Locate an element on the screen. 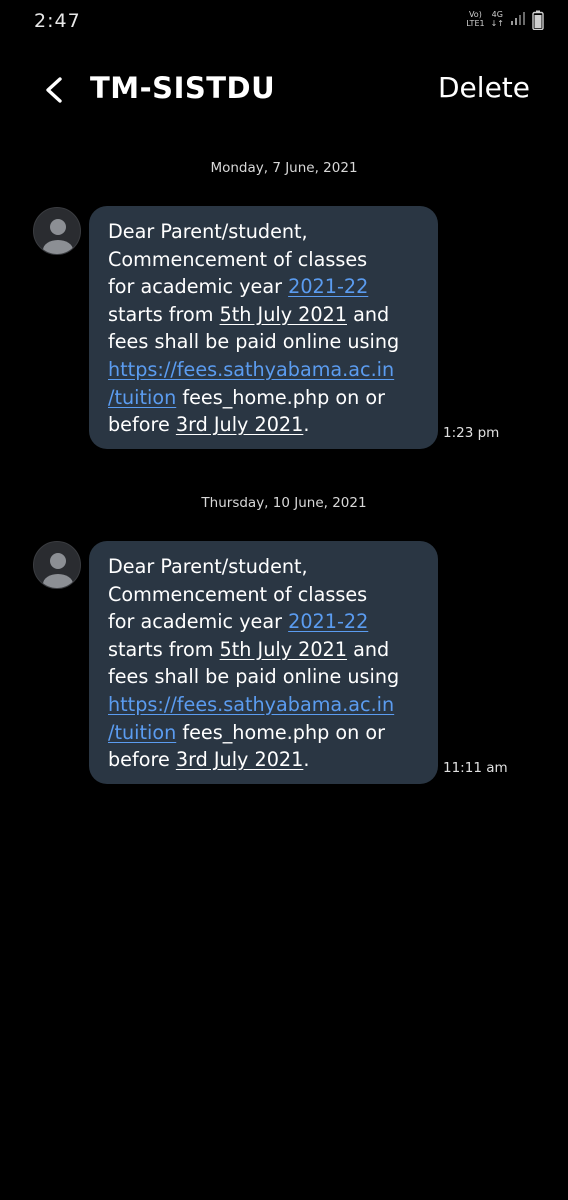 This screenshot has height=1200, width=568. message-timestamp: 11:11 am is located at coordinates (475, 768).